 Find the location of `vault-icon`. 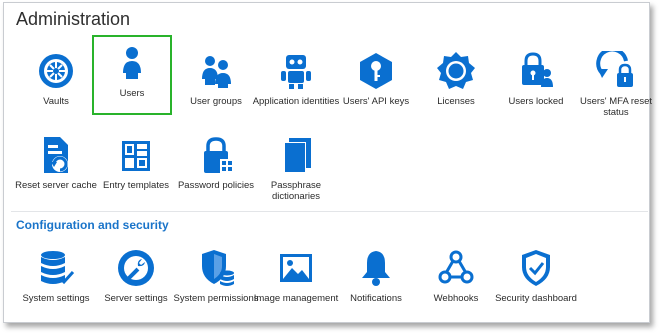

vault-icon is located at coordinates (56, 71).